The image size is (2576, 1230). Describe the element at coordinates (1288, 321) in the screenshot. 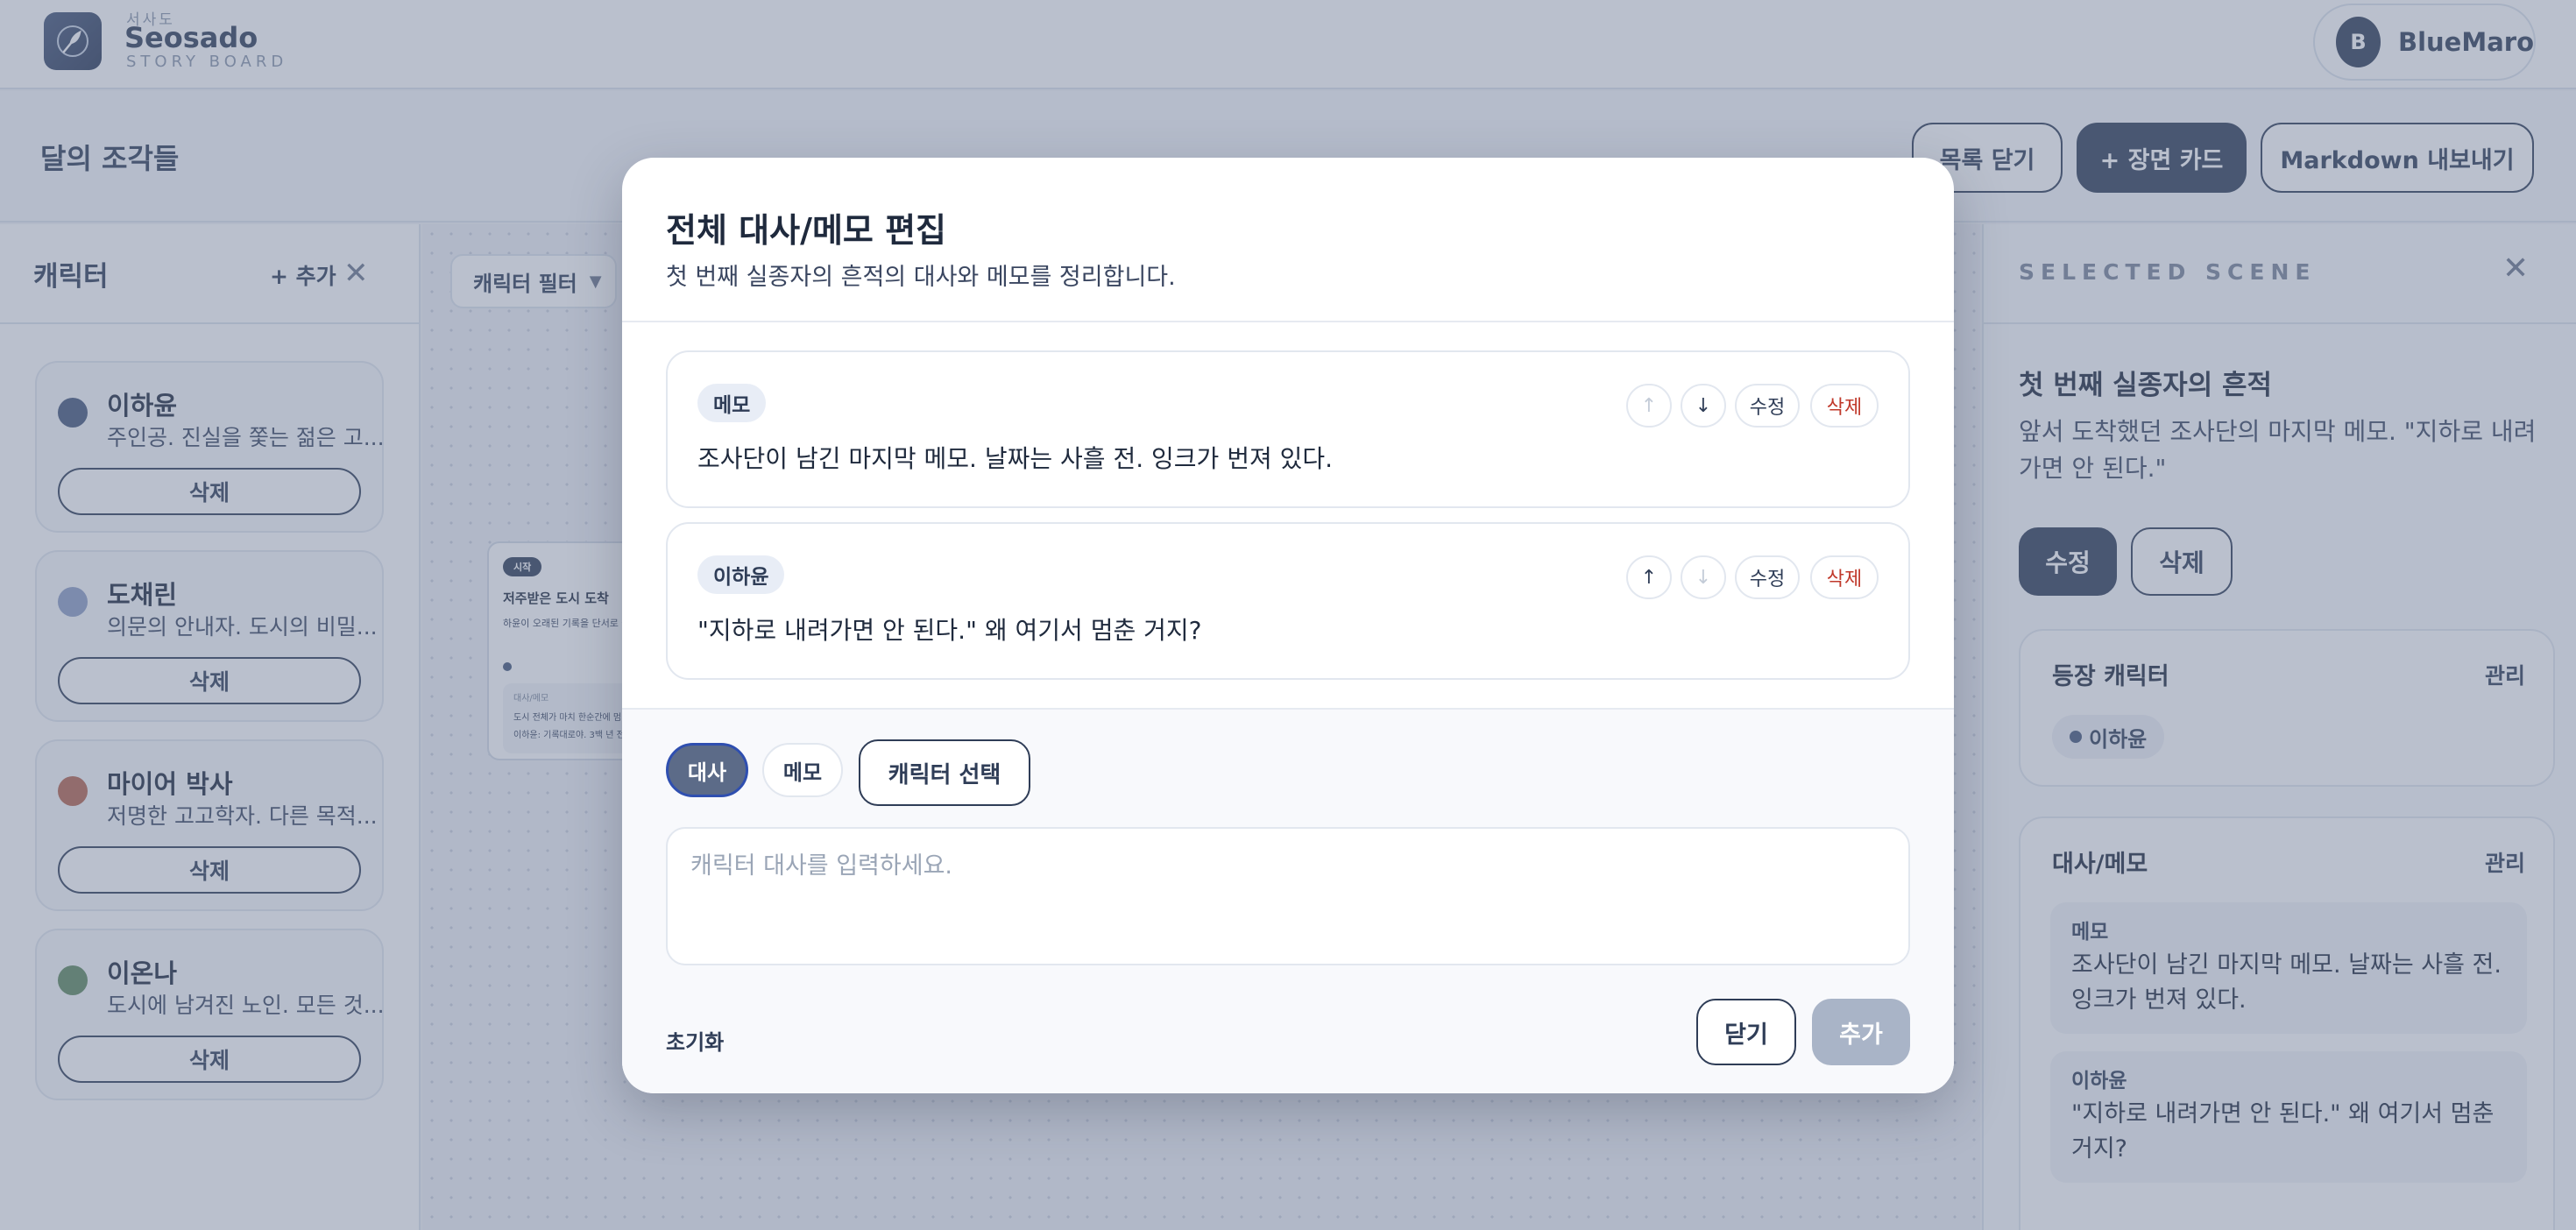

I see `divider` at that location.